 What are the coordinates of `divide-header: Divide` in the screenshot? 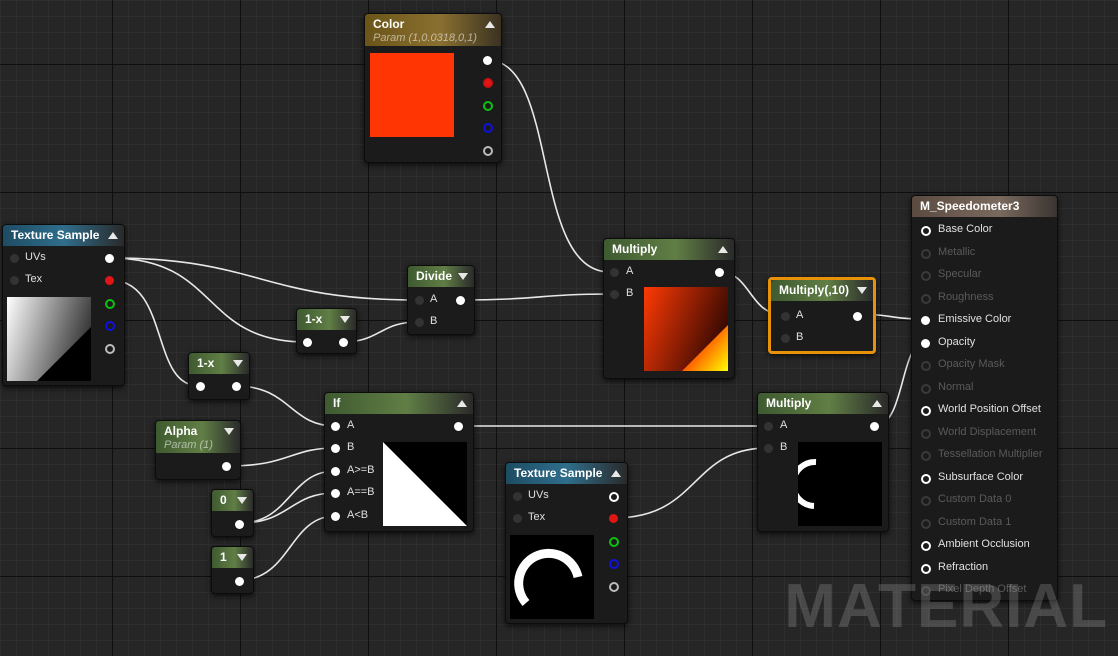 It's located at (441, 276).